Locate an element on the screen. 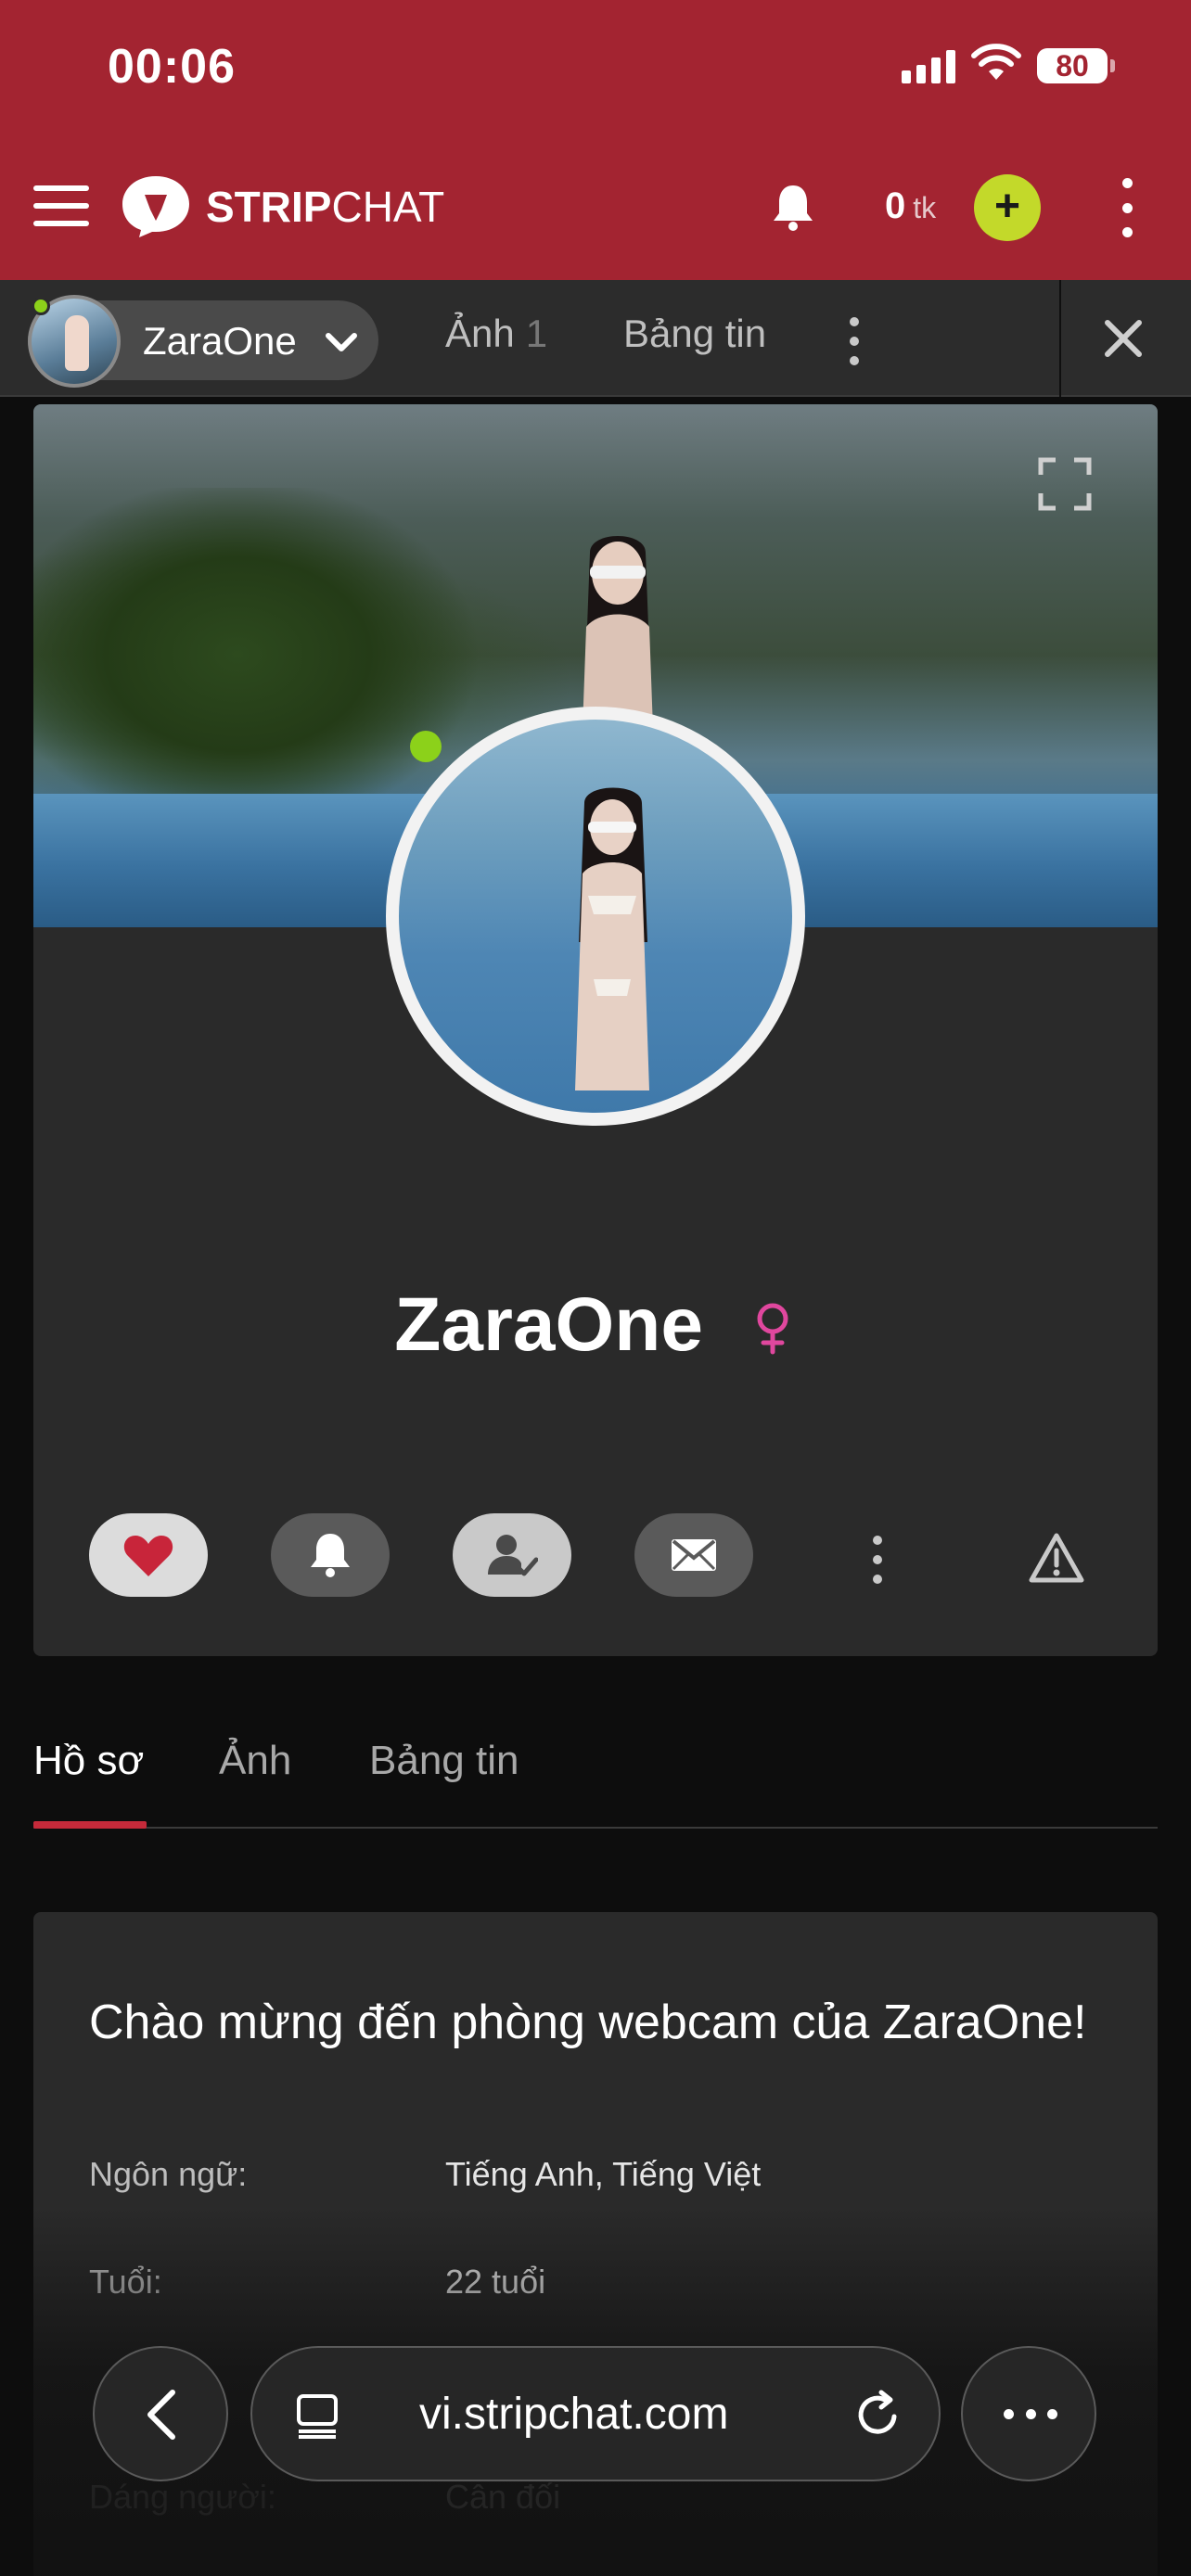 The width and height of the screenshot is (1191, 2576). message-button is located at coordinates (693, 1555).